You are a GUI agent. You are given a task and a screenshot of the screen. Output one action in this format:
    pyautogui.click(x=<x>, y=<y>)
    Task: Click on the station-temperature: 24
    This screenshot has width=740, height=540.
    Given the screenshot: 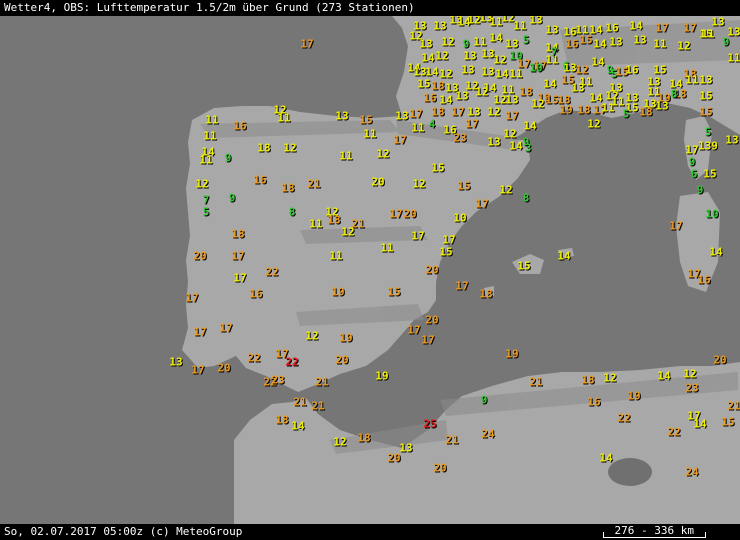 What is the action you would take?
    pyautogui.click(x=692, y=472)
    